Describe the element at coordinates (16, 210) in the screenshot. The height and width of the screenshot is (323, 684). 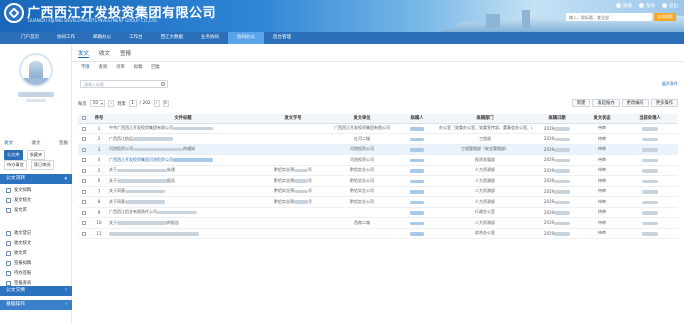
I see `sidebar-item: 发文库` at that location.